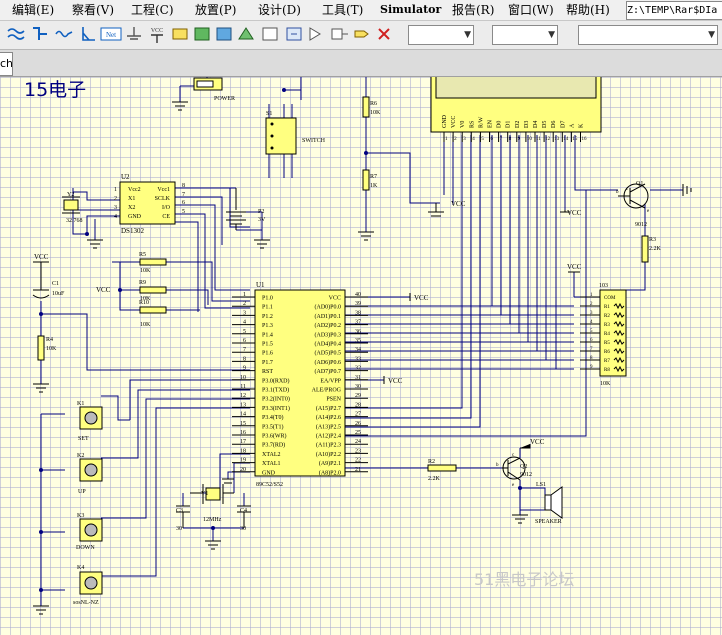  Describe the element at coordinates (115, 199) in the screenshot. I see `u2-pin-num: 2` at that location.